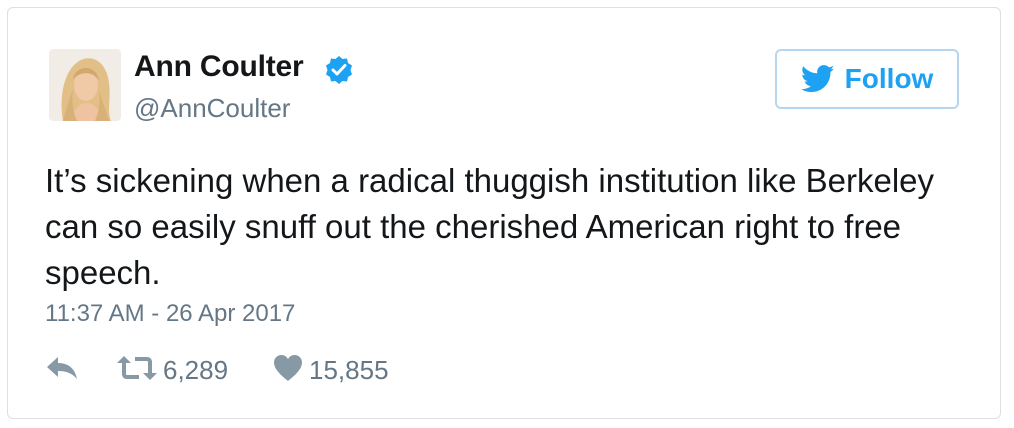 The width and height of the screenshot is (1014, 428). I want to click on author-name: Ann Coulter, so click(219, 67).